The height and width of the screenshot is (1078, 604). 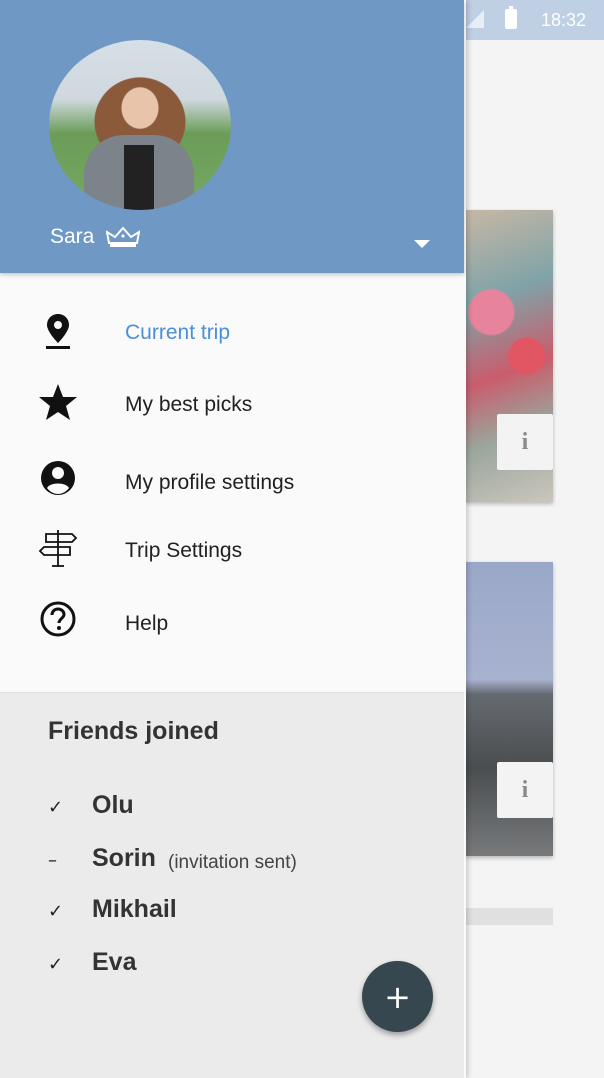 What do you see at coordinates (184, 550) in the screenshot?
I see `menu-label-trip-settings: Trip Settings` at bounding box center [184, 550].